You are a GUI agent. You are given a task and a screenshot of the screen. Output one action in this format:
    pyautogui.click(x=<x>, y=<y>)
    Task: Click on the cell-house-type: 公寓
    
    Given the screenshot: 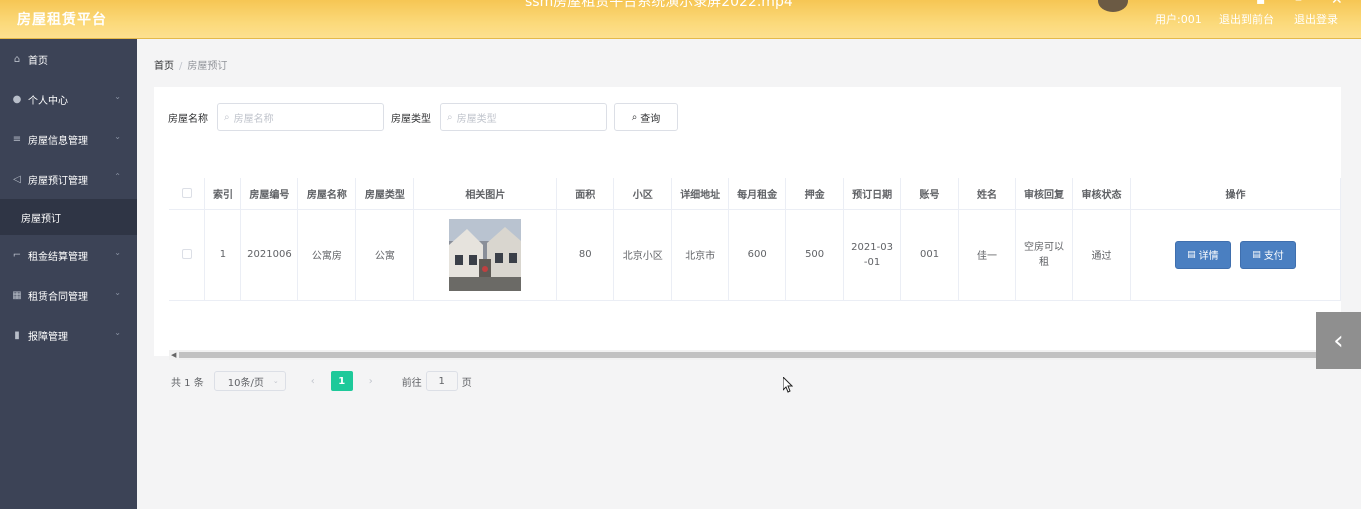 What is the action you would take?
    pyautogui.click(x=385, y=255)
    